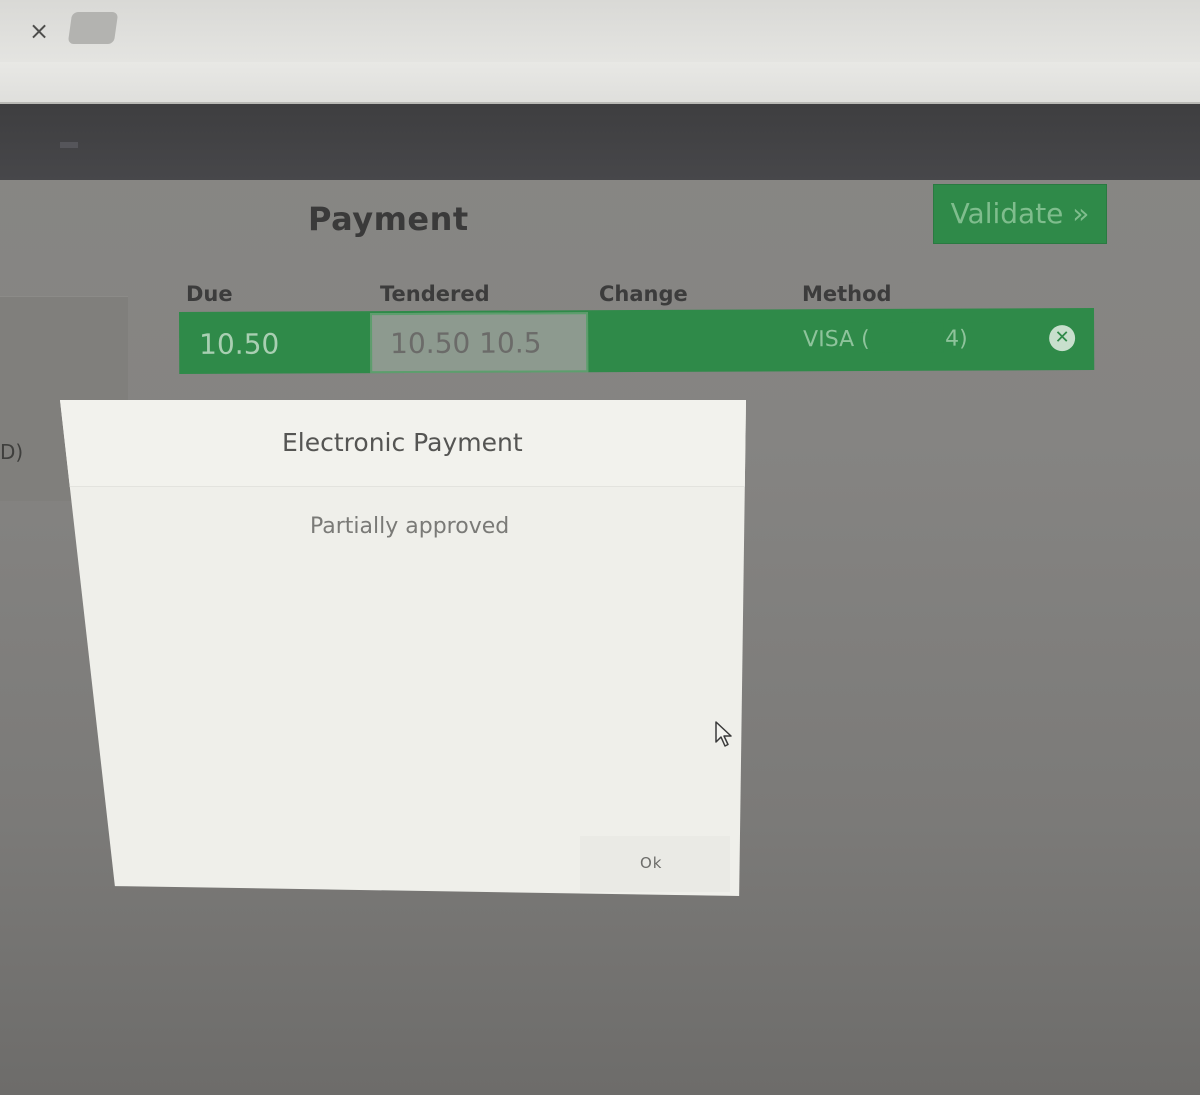 The width and height of the screenshot is (1200, 1095). I want to click on payment-method-suffix: 4), so click(956, 339).